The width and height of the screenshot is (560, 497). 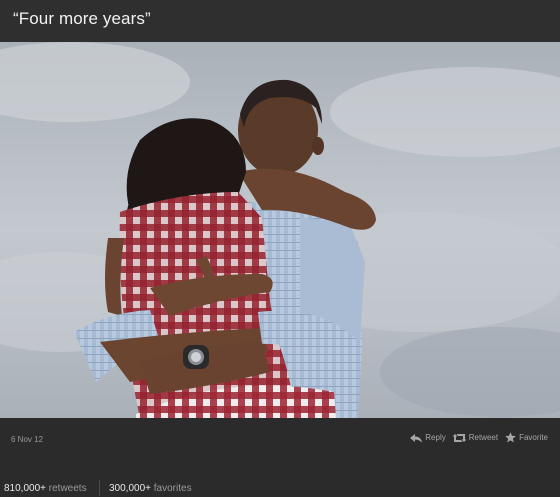 I want to click on favorites-label: favorites, so click(x=172, y=488).